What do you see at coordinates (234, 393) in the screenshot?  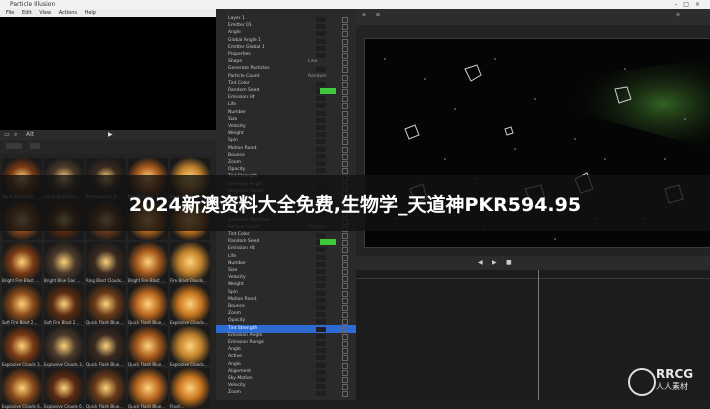 I see `property-name: Zoom` at bounding box center [234, 393].